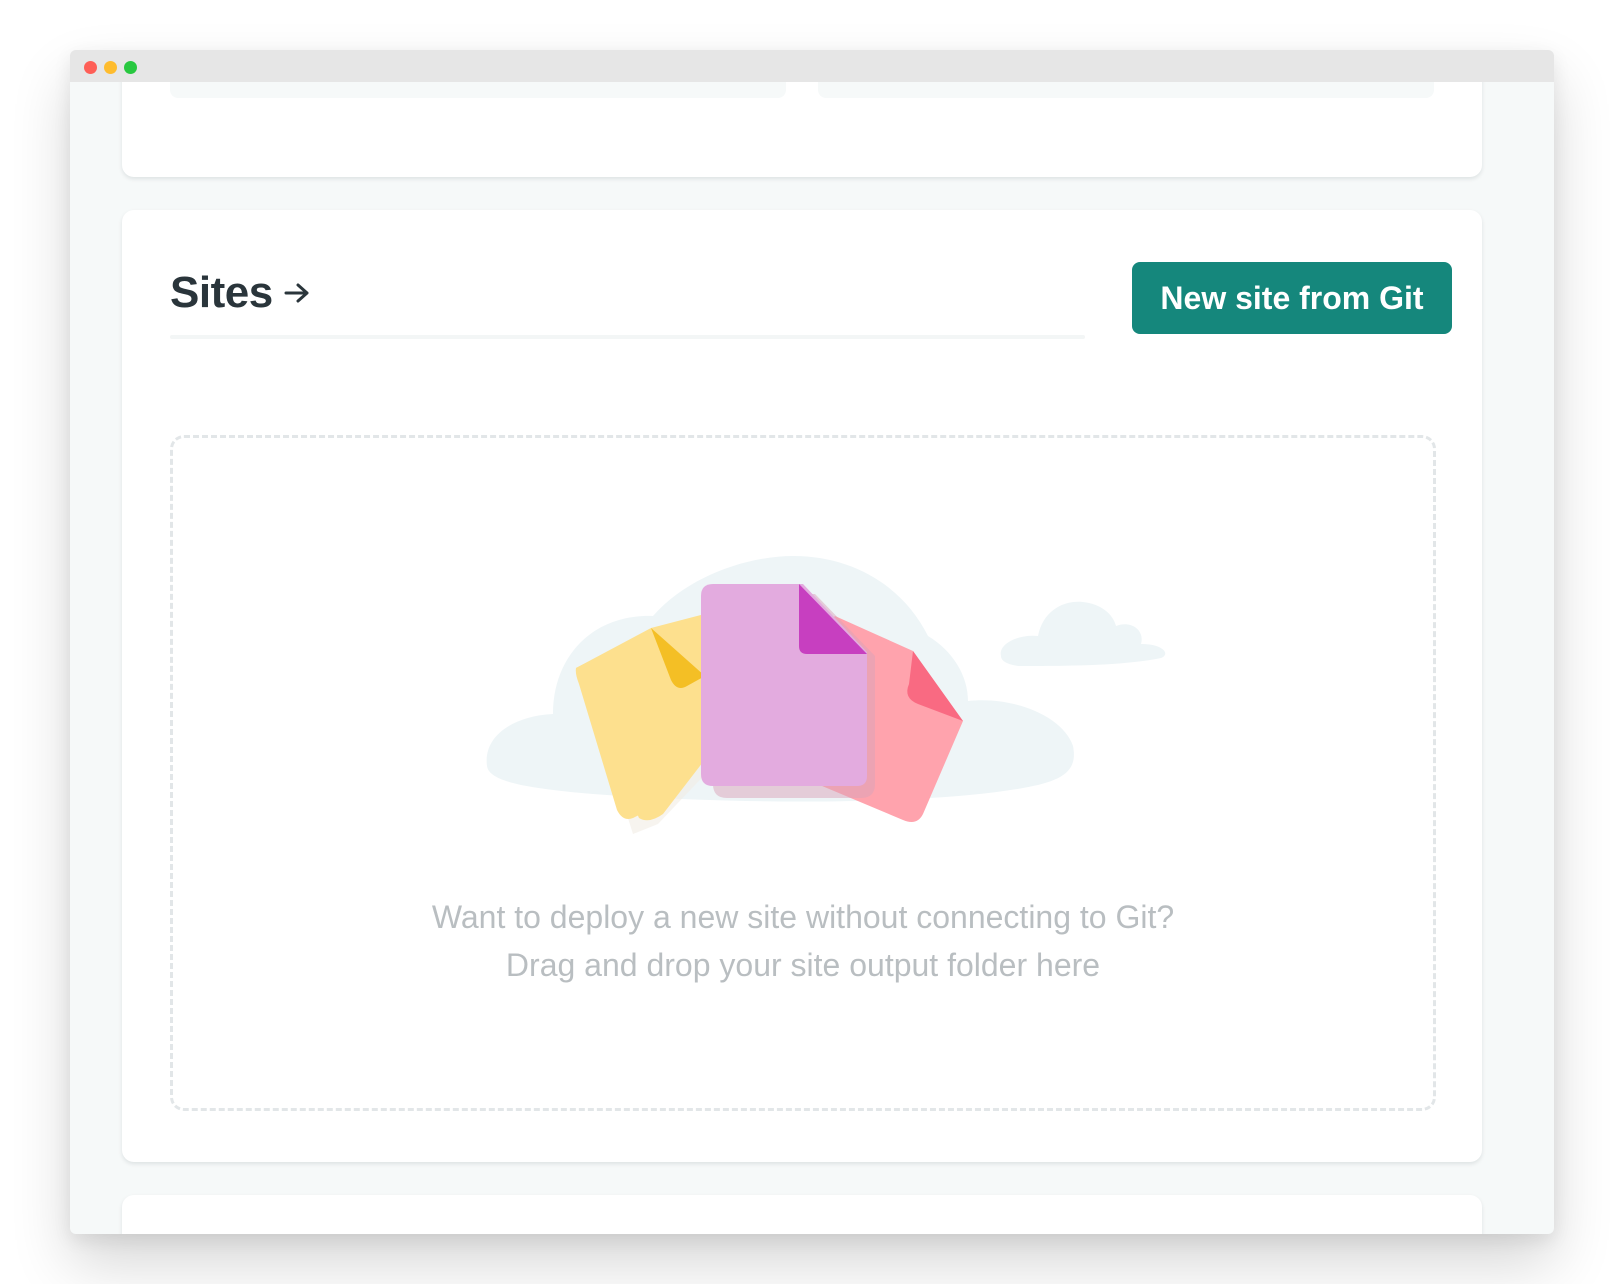  What do you see at coordinates (209, 84) in the screenshot?
I see `usage-stat-value: 0/1` at bounding box center [209, 84].